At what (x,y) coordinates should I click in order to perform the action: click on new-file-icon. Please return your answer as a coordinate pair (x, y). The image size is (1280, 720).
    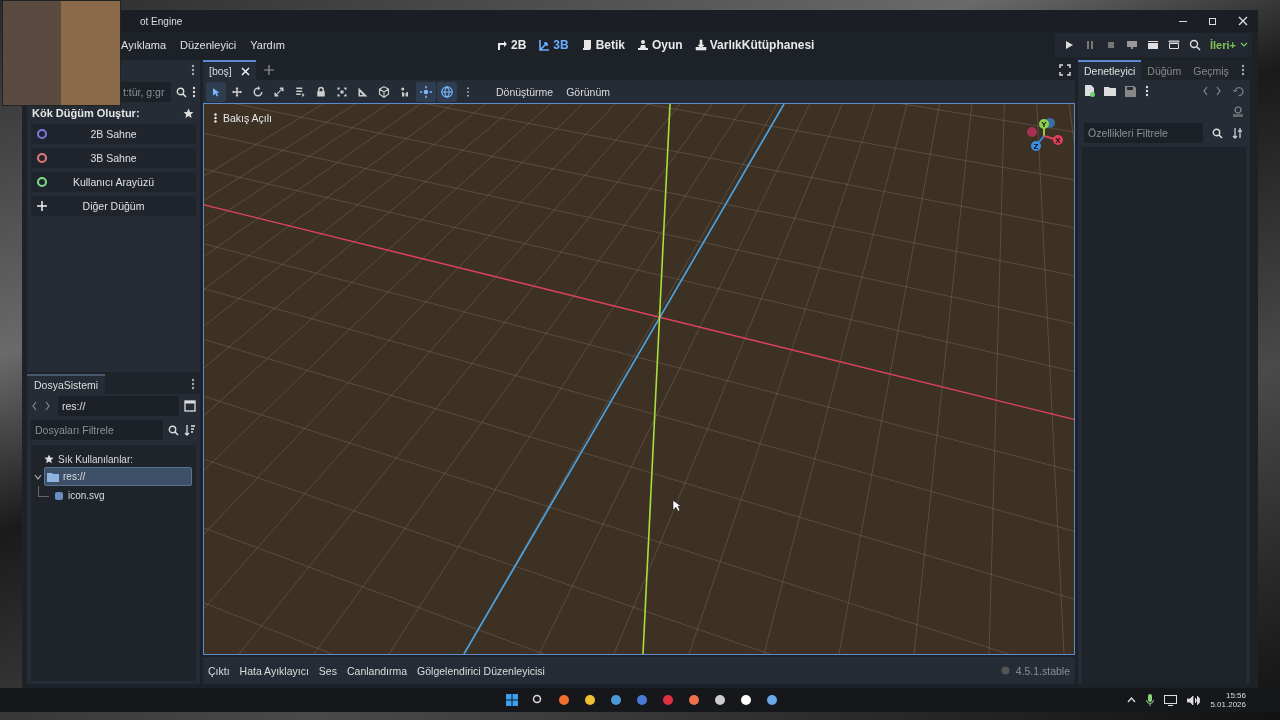
    Looking at the image, I should click on (1089, 91).